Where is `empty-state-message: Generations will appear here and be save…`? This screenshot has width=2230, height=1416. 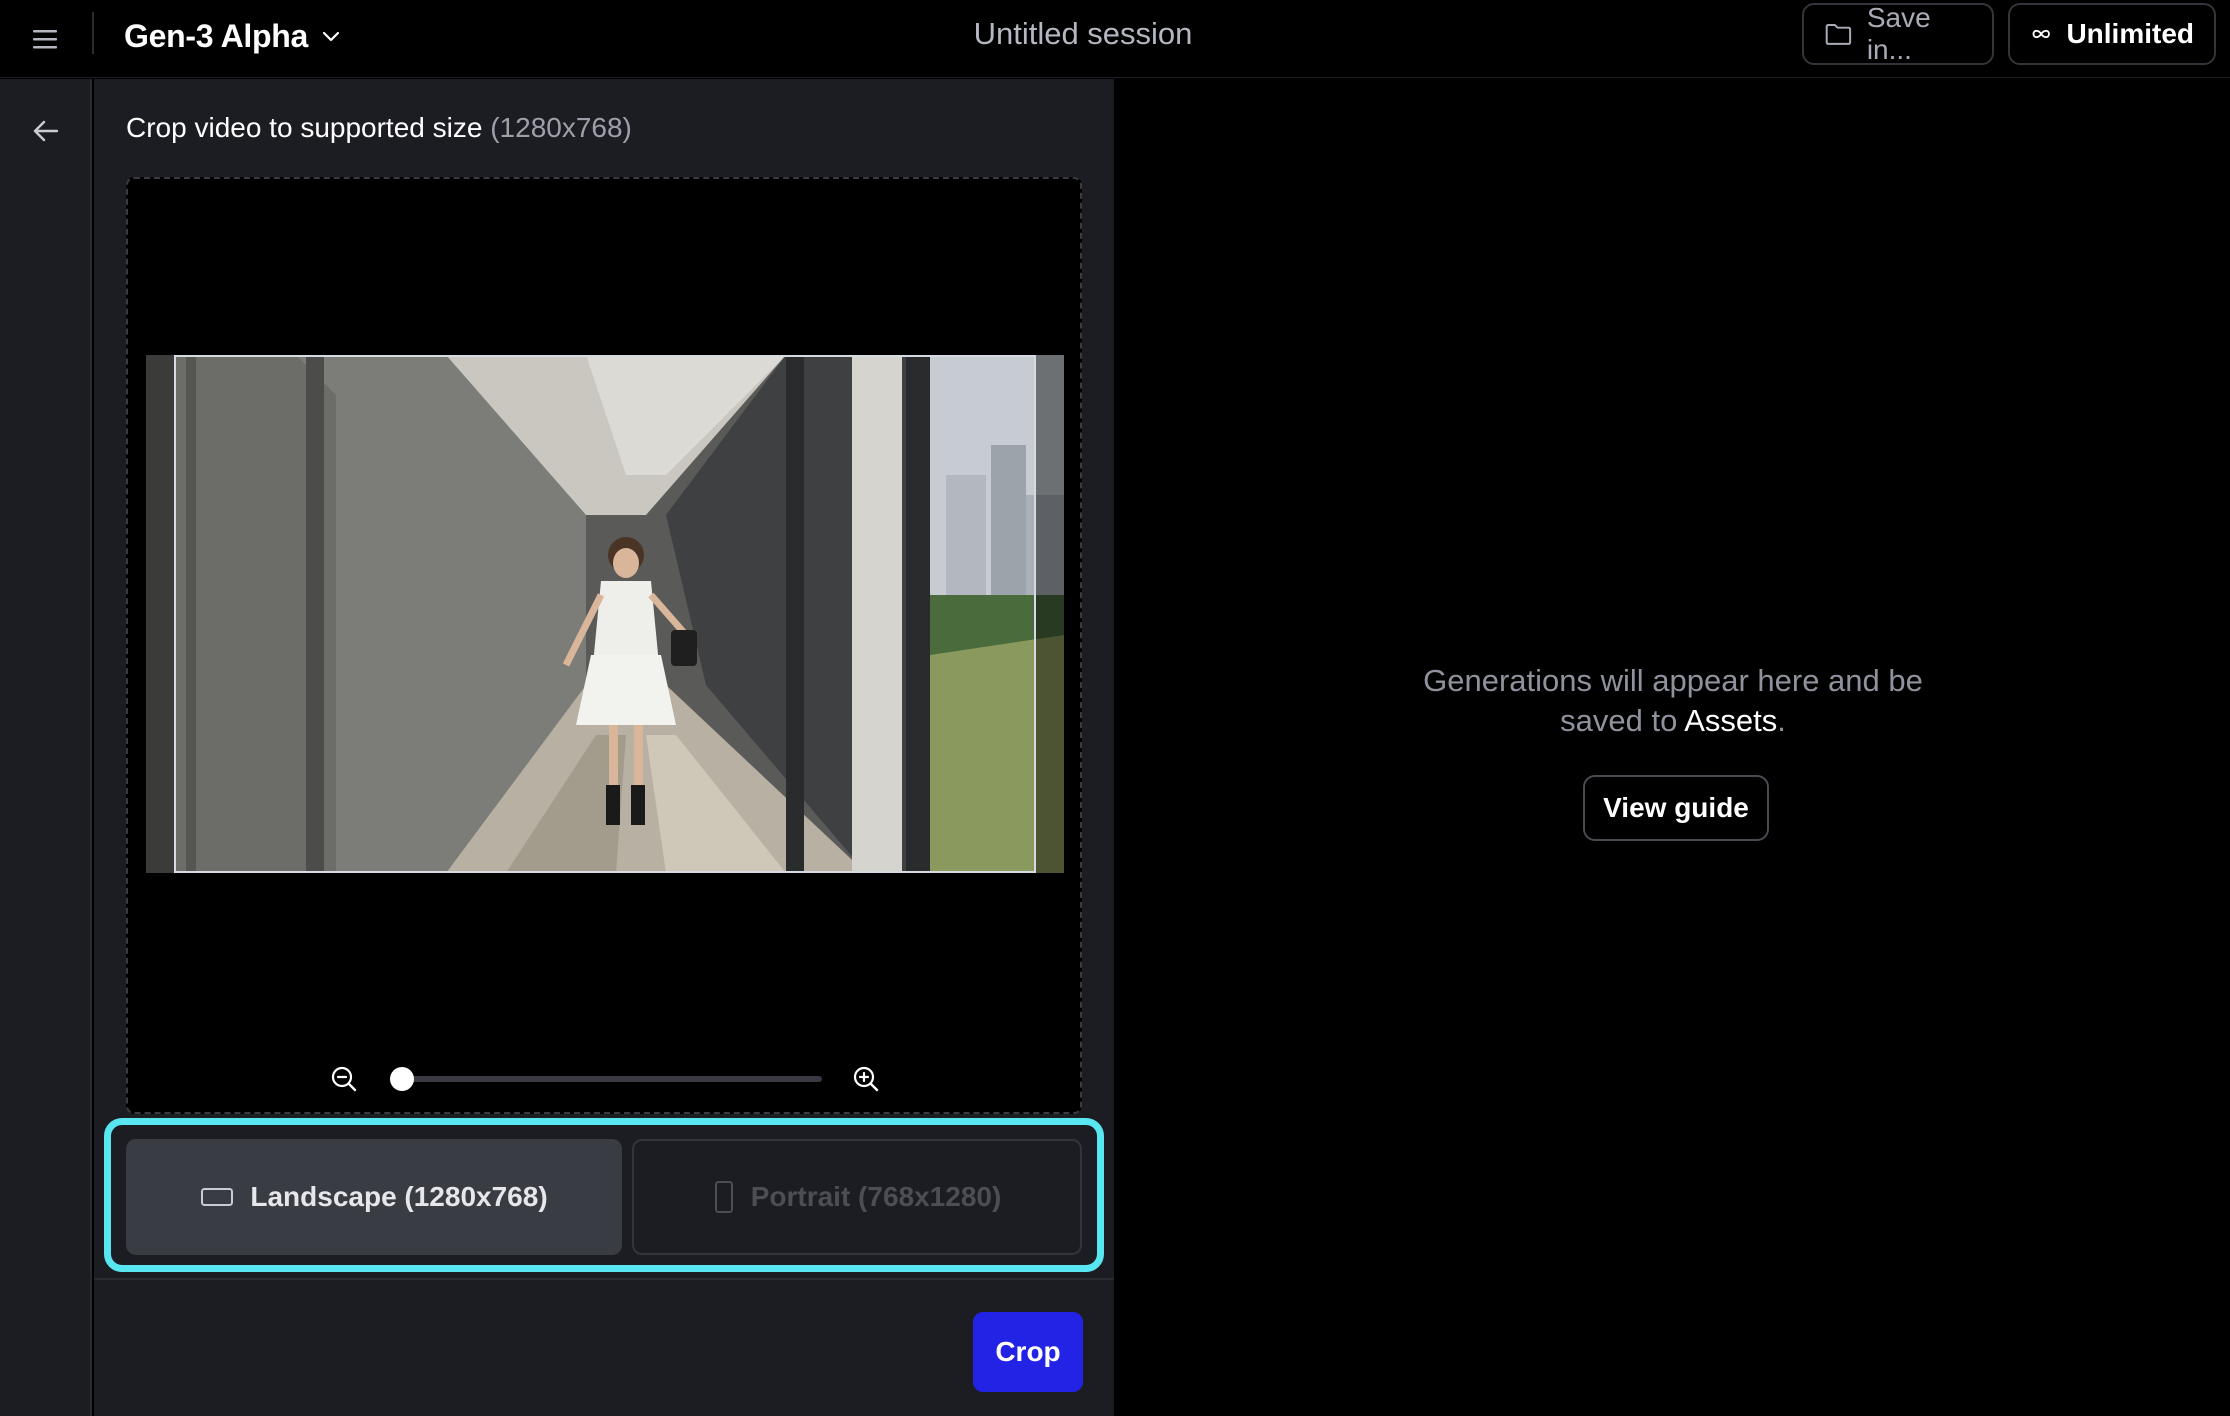
empty-state-message: Generations will appear here and be save… is located at coordinates (1673, 701).